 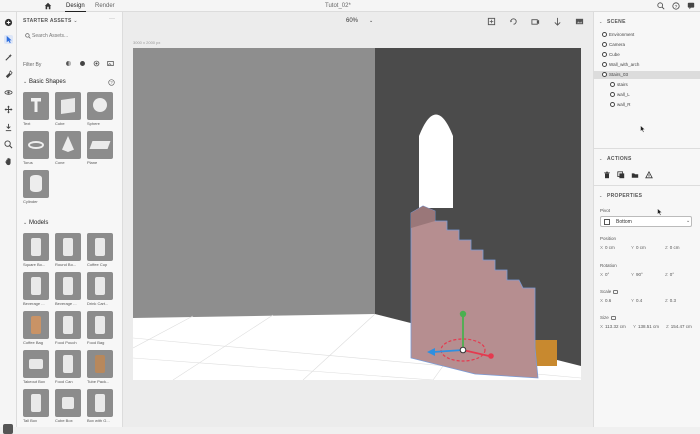 What do you see at coordinates (8, 127) in the screenshot?
I see `drop-icon` at bounding box center [8, 127].